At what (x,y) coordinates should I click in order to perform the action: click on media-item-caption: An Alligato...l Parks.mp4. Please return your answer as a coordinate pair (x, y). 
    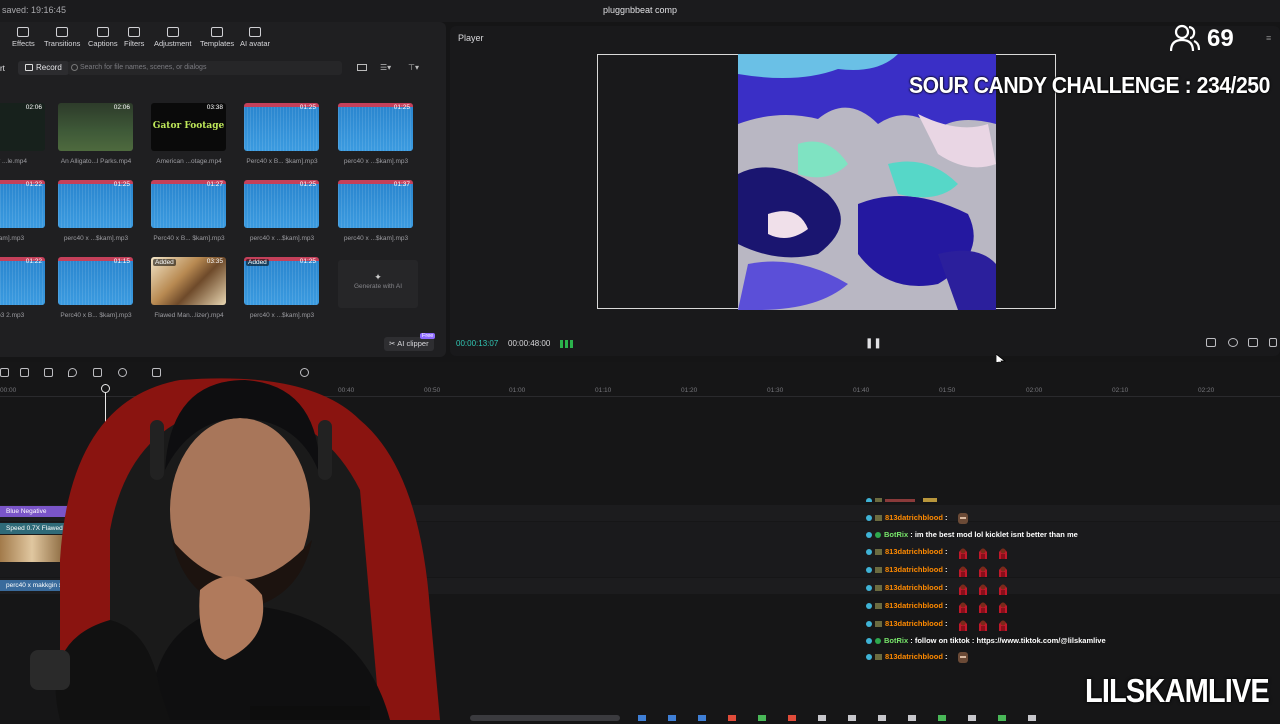
    Looking at the image, I should click on (96, 161).